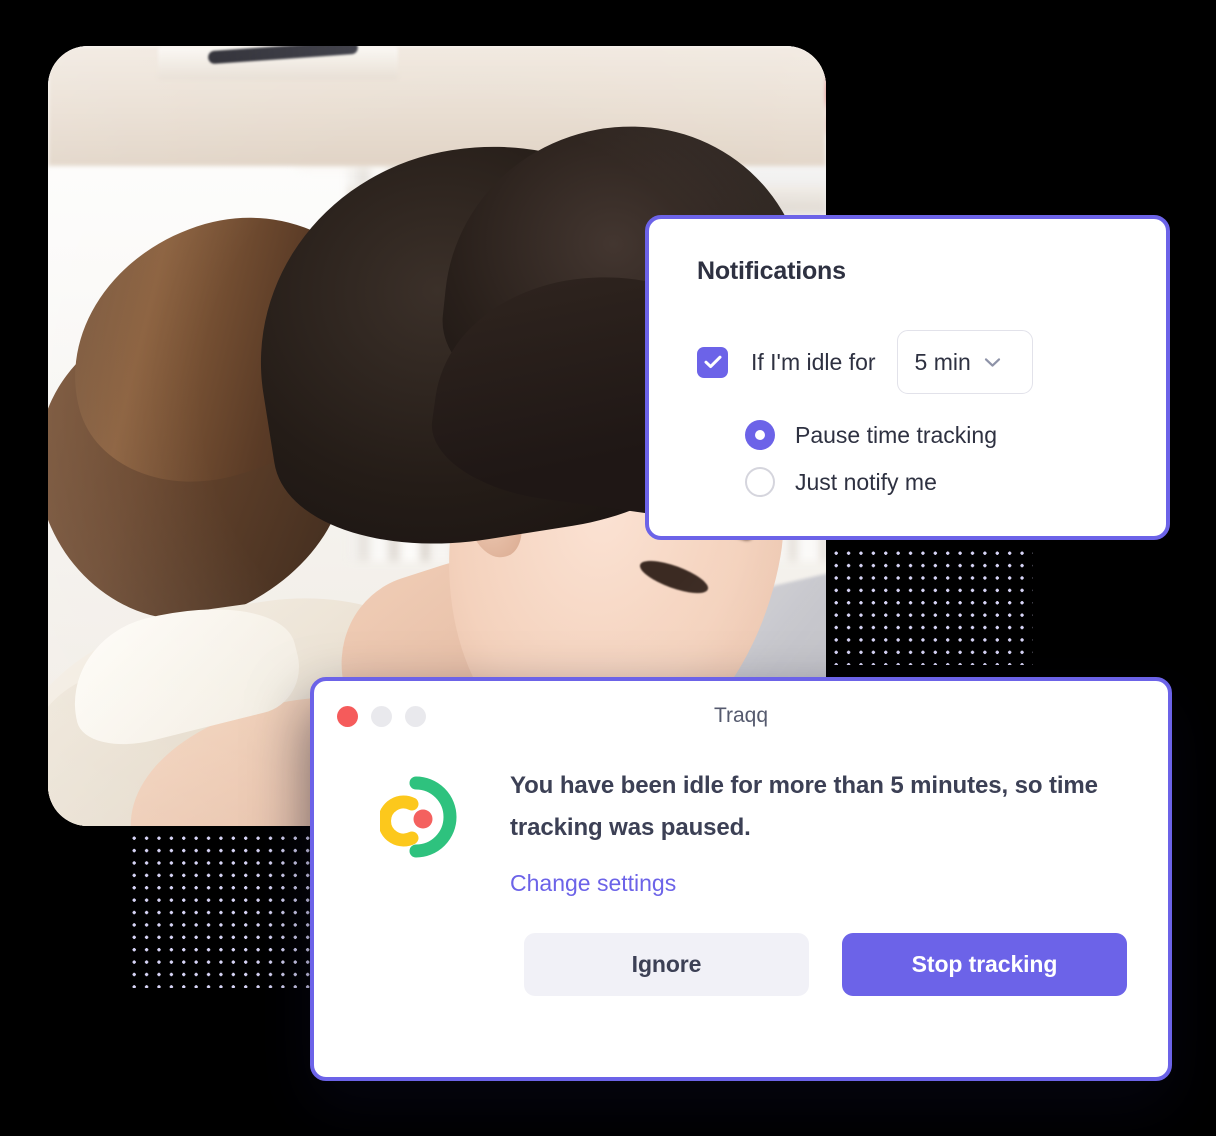  Describe the element at coordinates (760, 435) in the screenshot. I see `radio-selected-icon` at that location.